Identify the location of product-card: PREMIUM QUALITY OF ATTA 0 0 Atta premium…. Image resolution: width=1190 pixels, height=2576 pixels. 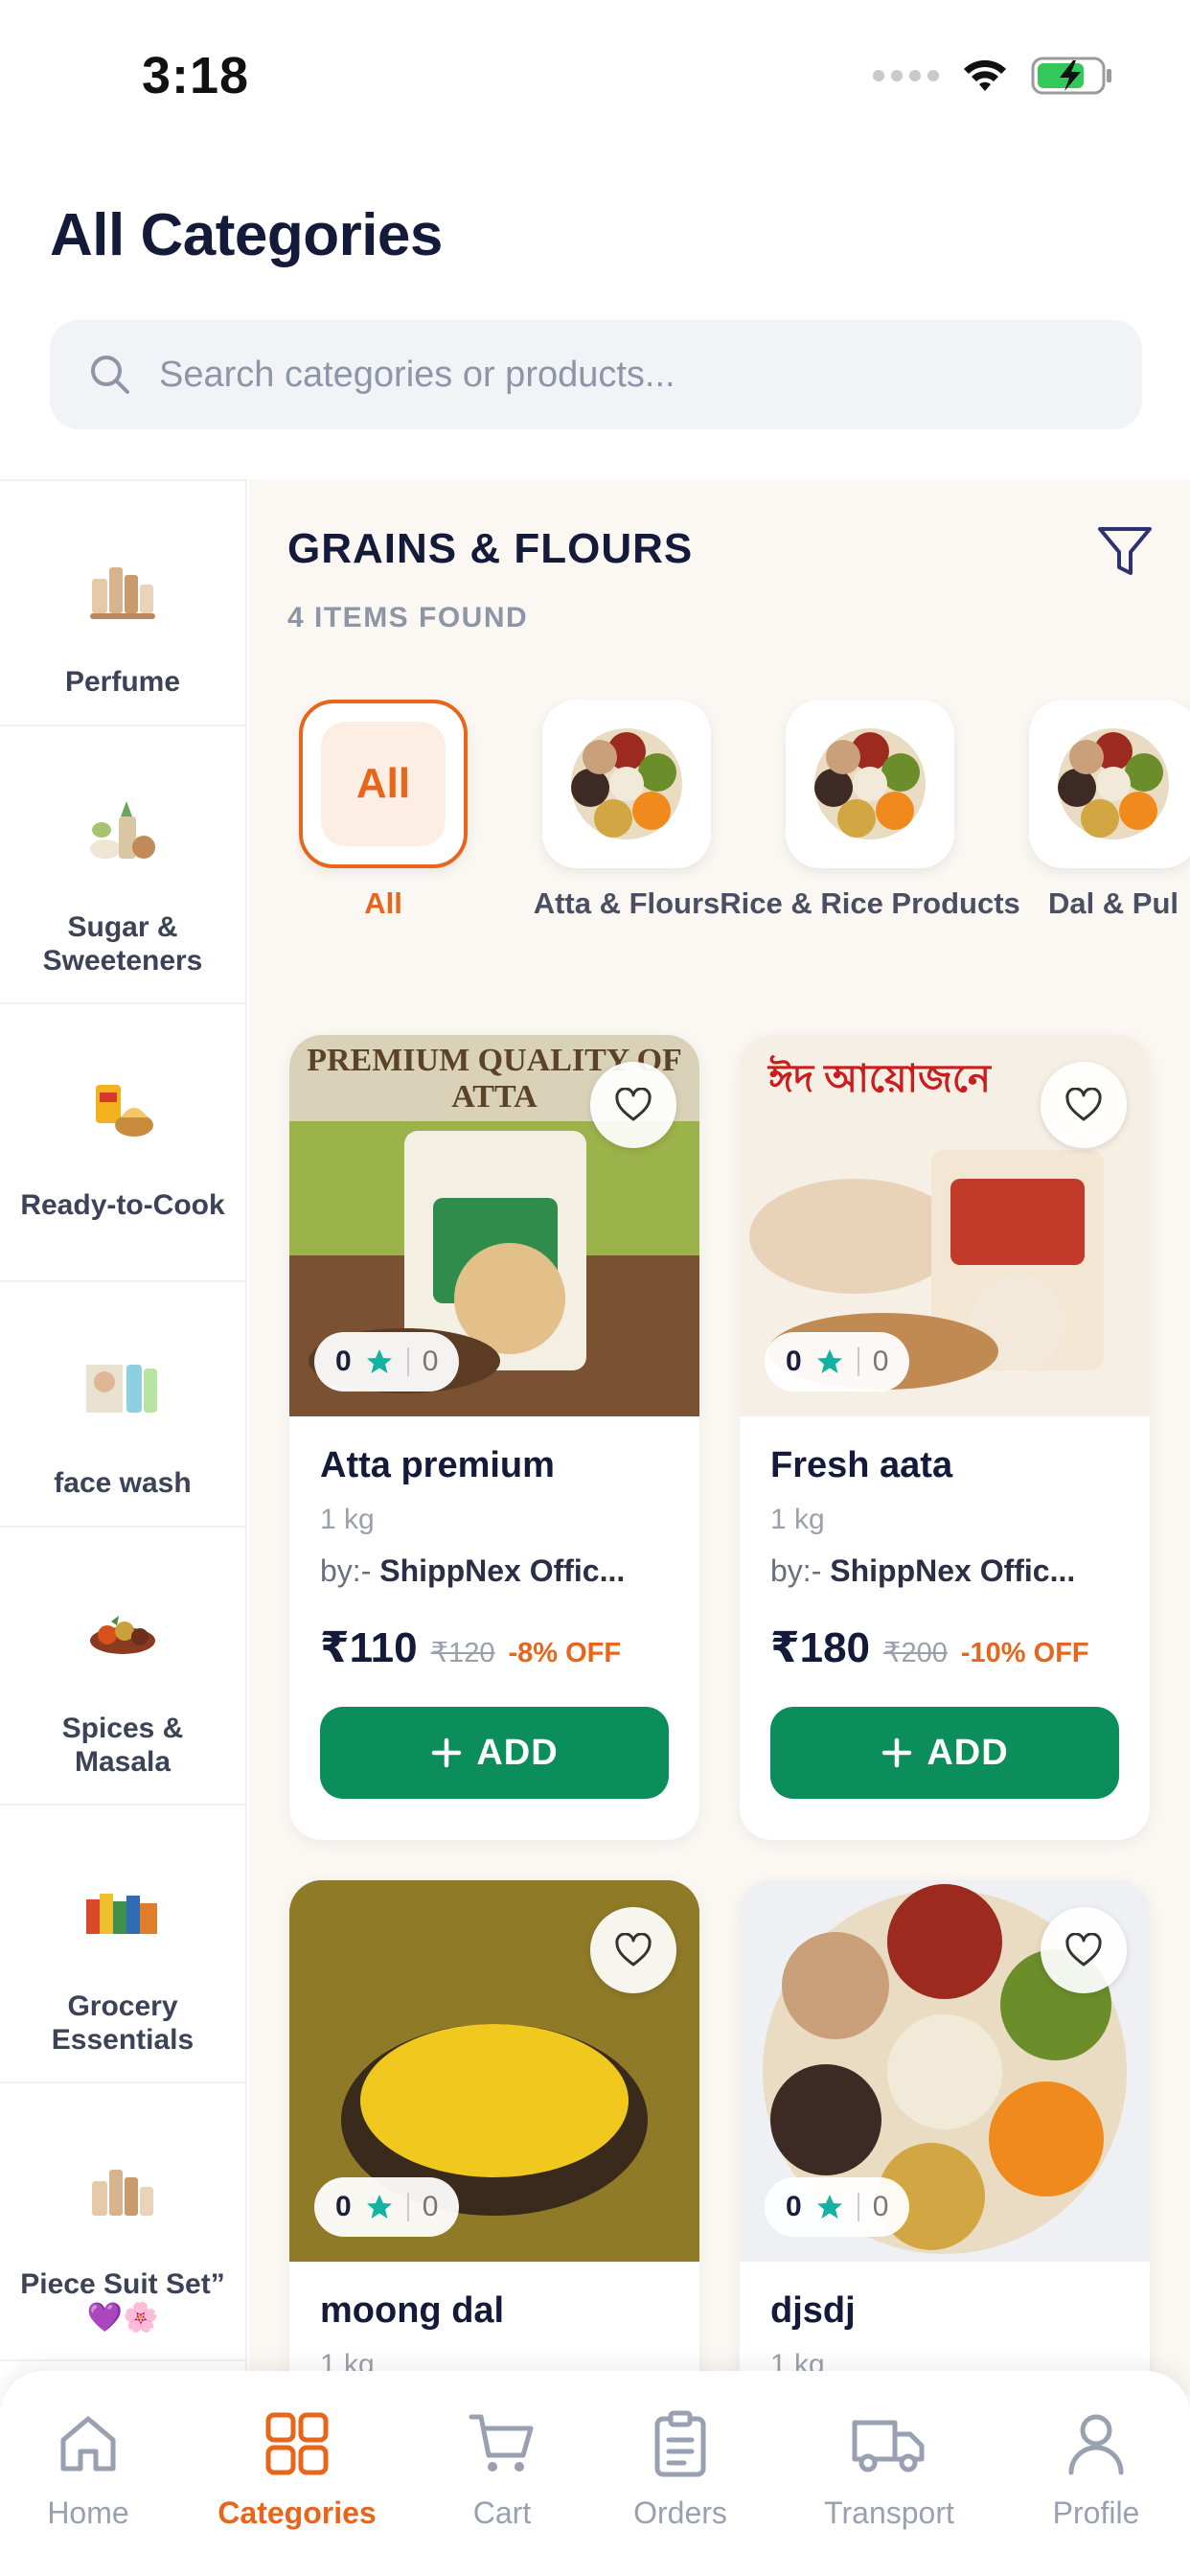
(494, 1437).